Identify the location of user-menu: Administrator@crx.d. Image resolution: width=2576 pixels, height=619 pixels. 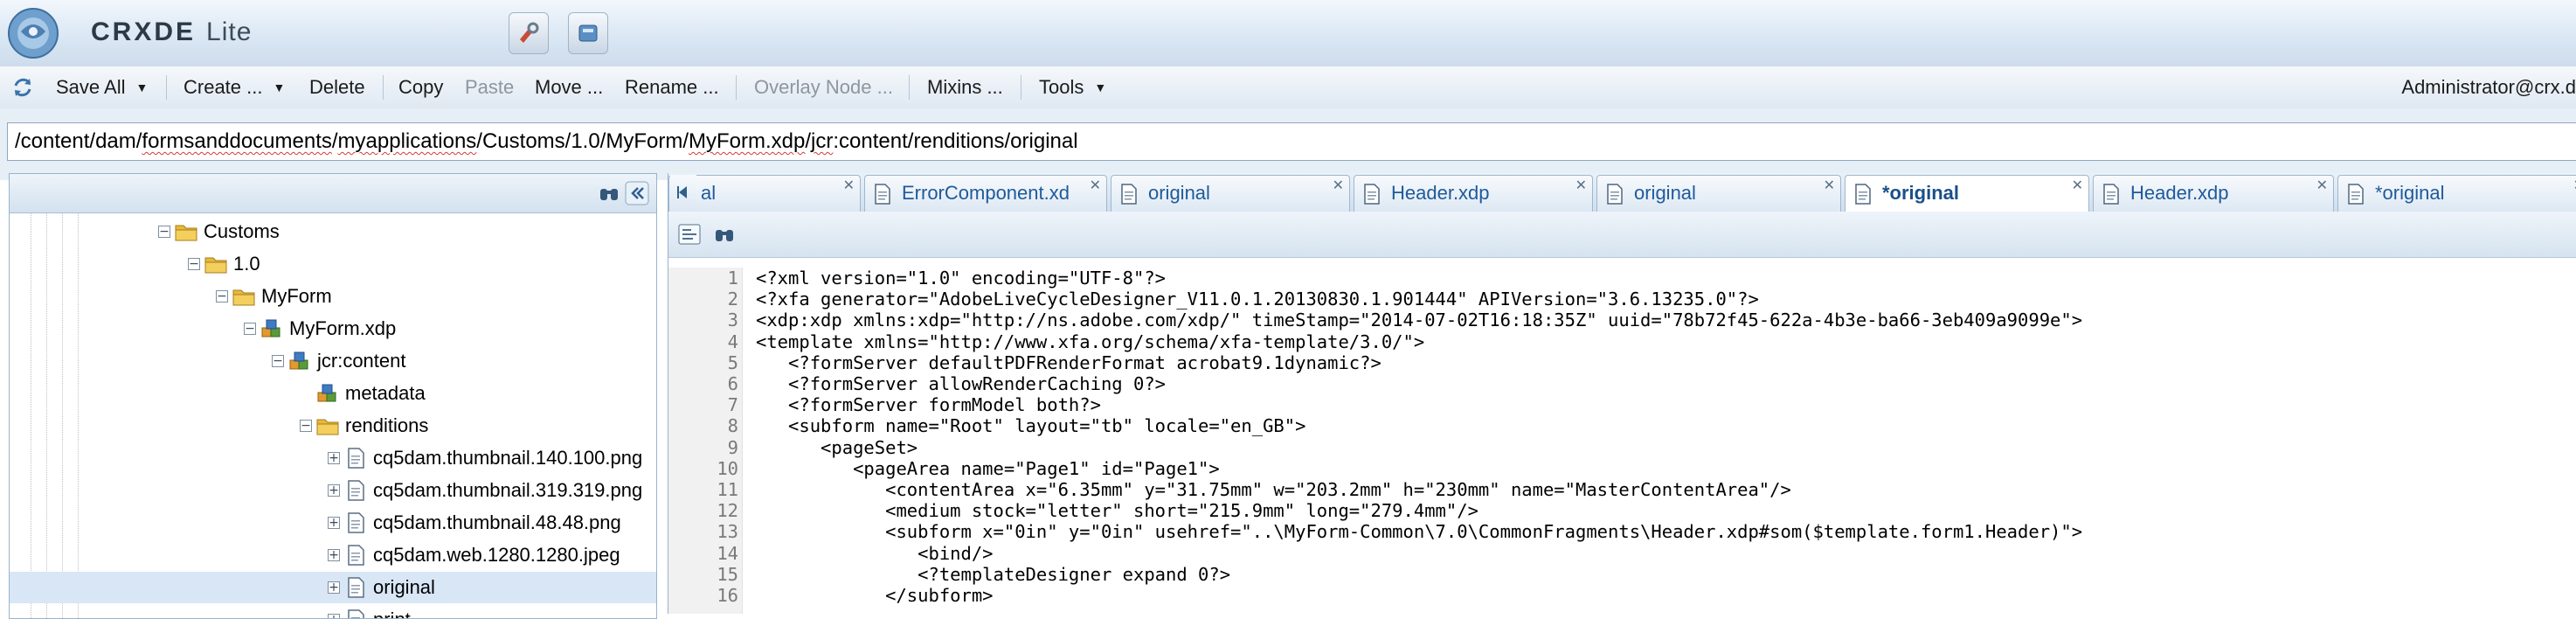
(2488, 87).